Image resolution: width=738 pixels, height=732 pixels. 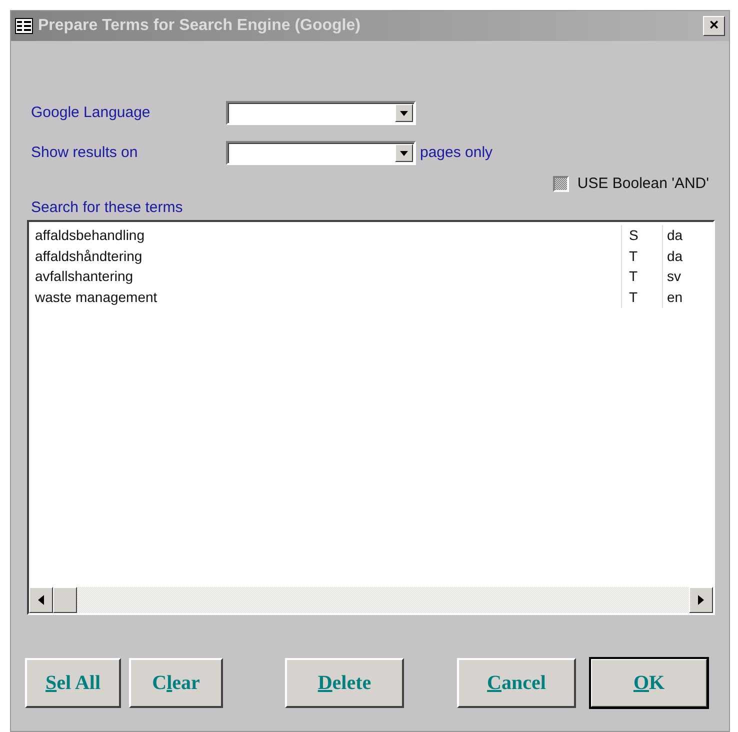 I want to click on term-cell: affaldsbehandling, so click(x=90, y=235).